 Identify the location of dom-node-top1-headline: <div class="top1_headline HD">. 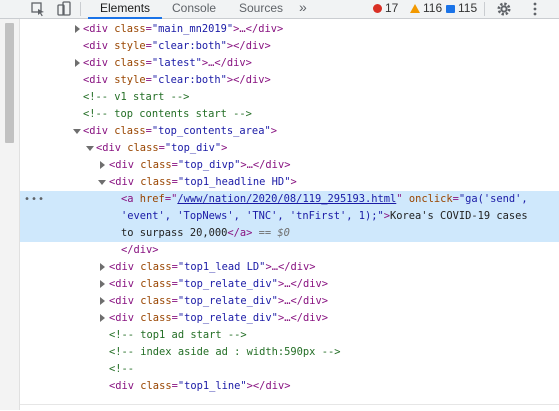
(289, 182).